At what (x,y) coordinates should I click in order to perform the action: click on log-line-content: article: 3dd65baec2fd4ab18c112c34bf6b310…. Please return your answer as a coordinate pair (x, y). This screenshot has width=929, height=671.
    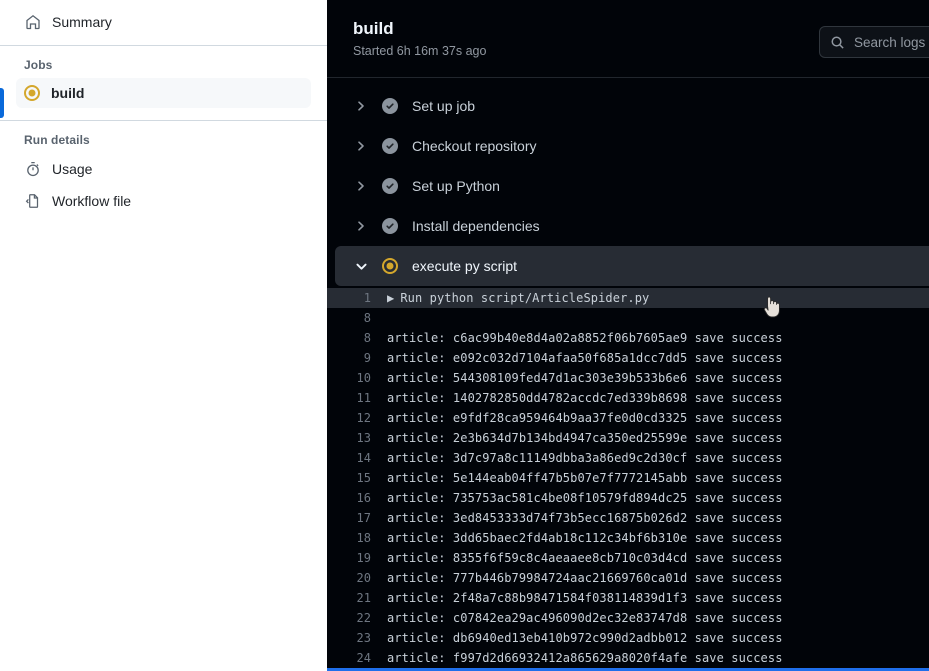
    Looking at the image, I should click on (585, 538).